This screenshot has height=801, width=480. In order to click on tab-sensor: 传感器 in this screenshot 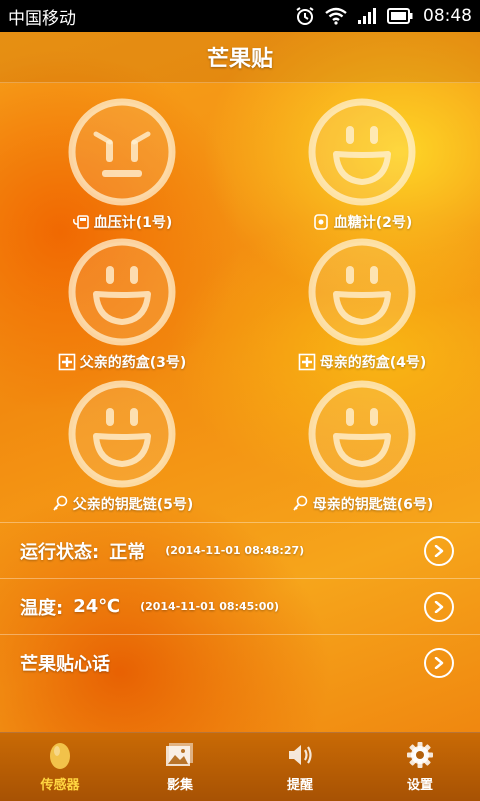, I will do `click(60, 767)`.